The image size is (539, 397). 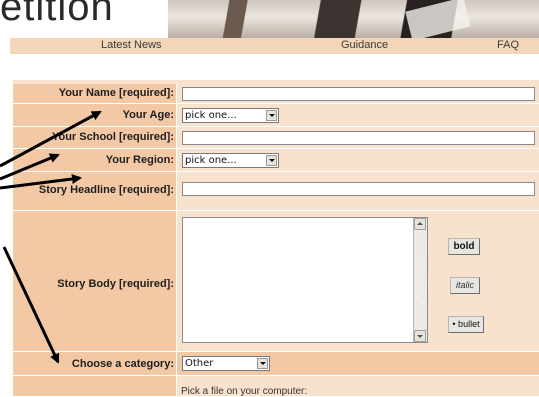 I want to click on body-label: Story Body [required]:, so click(x=95, y=281).